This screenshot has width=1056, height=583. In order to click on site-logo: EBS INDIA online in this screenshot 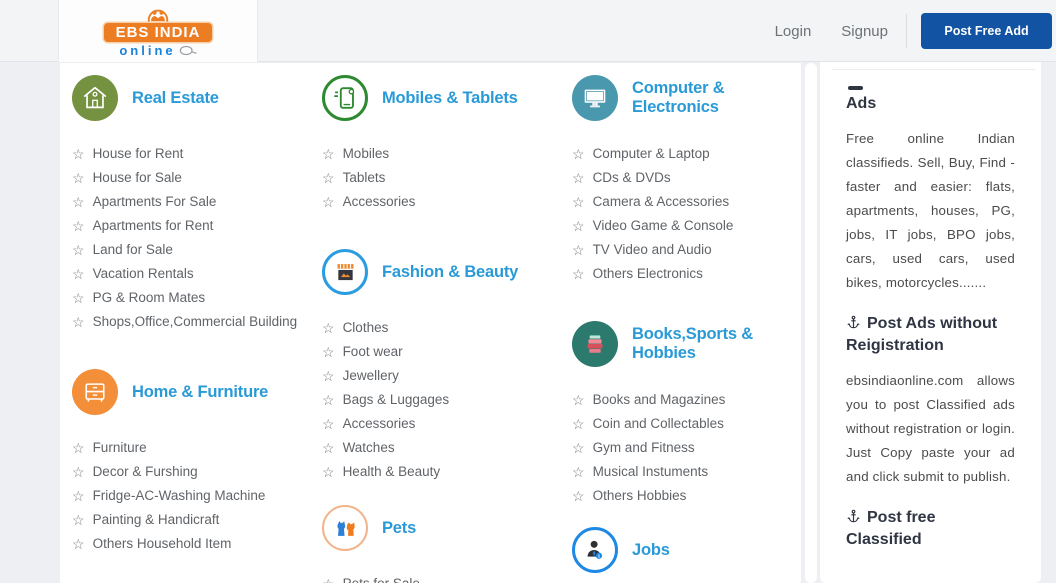, I will do `click(158, 31)`.